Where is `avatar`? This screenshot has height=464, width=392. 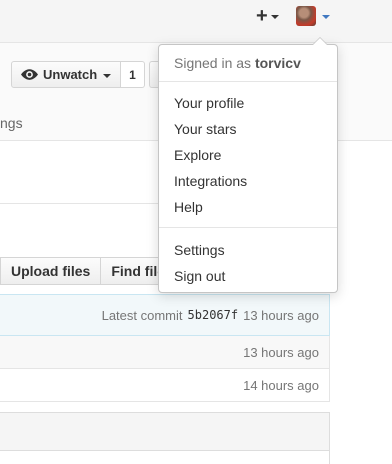
avatar is located at coordinates (306, 16).